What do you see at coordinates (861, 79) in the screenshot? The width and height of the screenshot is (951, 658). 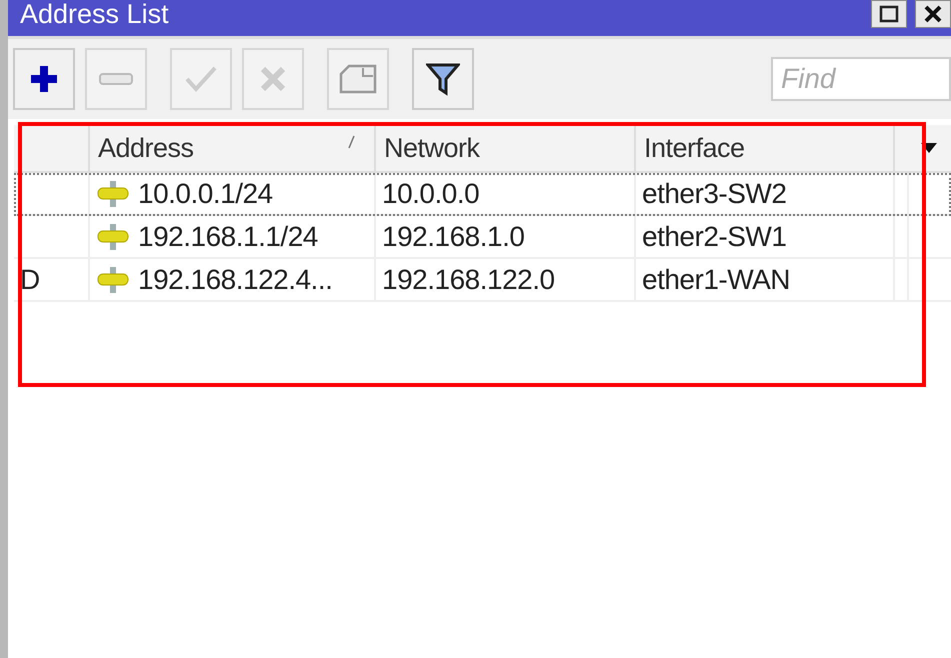 I see `find-field: Find` at bounding box center [861, 79].